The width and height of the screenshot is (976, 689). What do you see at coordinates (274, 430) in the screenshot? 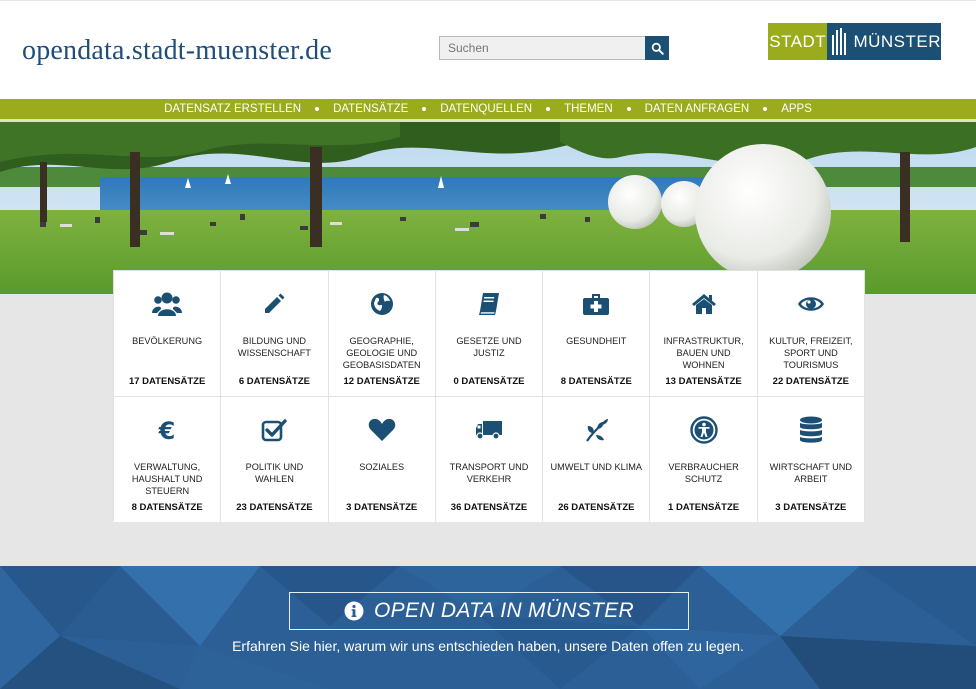
I see `checkbox-icon` at bounding box center [274, 430].